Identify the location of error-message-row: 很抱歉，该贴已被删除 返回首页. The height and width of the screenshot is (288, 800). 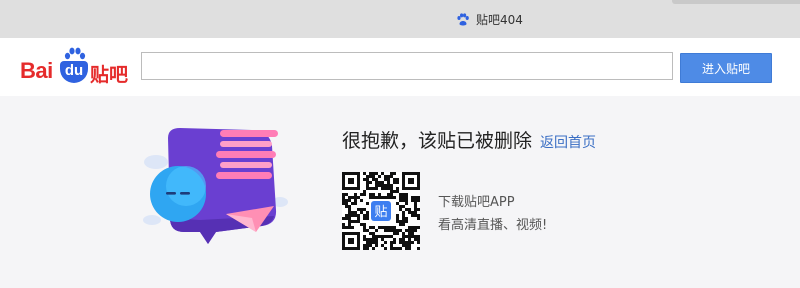
(469, 139).